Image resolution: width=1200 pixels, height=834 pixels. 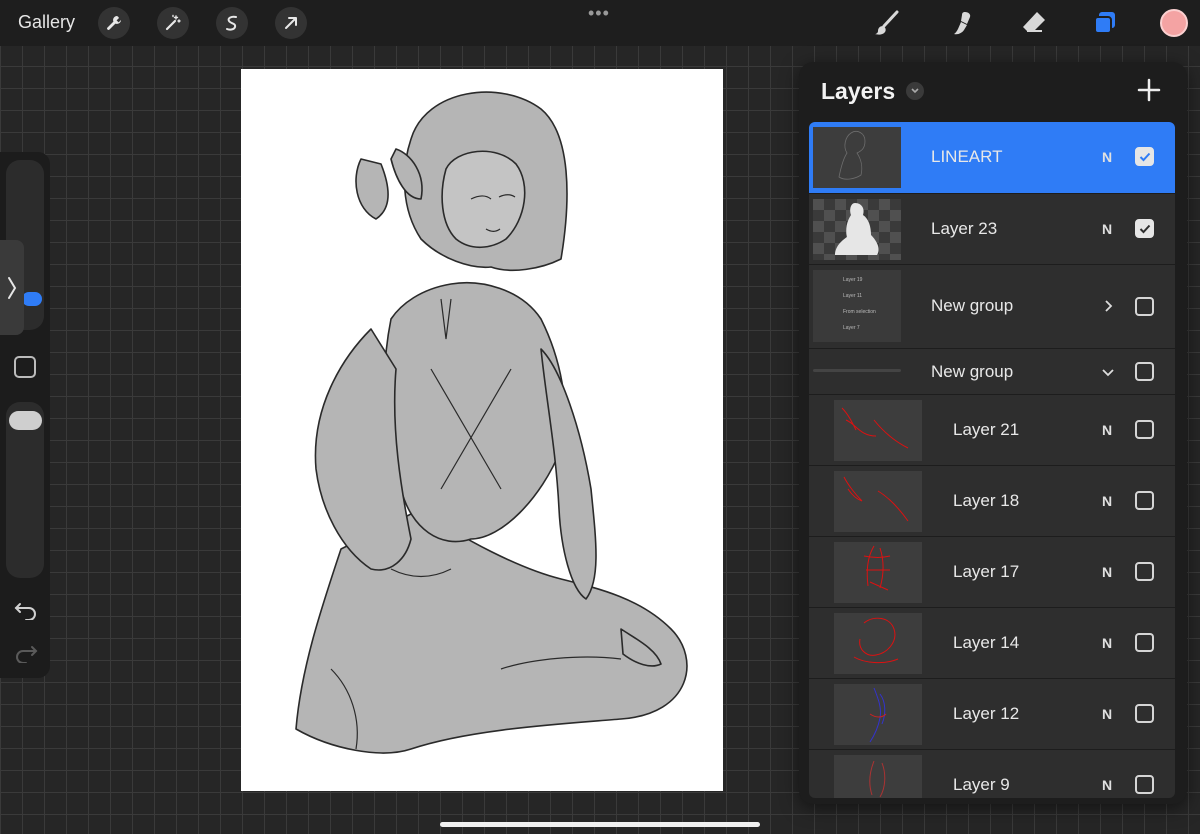 I want to click on layer-row-12: Layer 12 N, so click(x=992, y=714).